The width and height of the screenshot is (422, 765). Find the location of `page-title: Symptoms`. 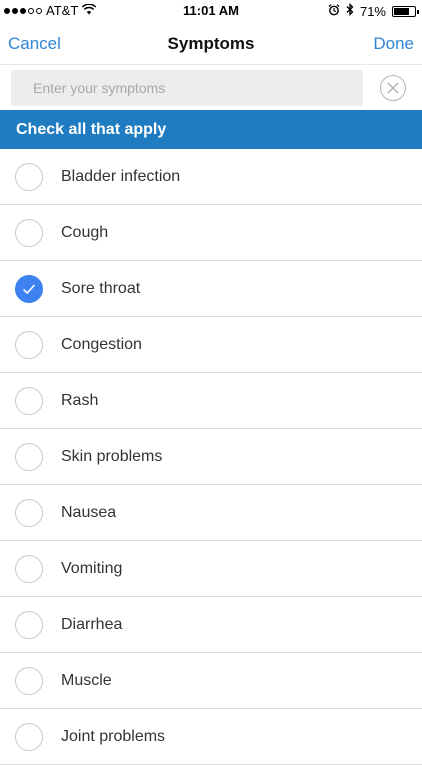

page-title: Symptoms is located at coordinates (211, 43).